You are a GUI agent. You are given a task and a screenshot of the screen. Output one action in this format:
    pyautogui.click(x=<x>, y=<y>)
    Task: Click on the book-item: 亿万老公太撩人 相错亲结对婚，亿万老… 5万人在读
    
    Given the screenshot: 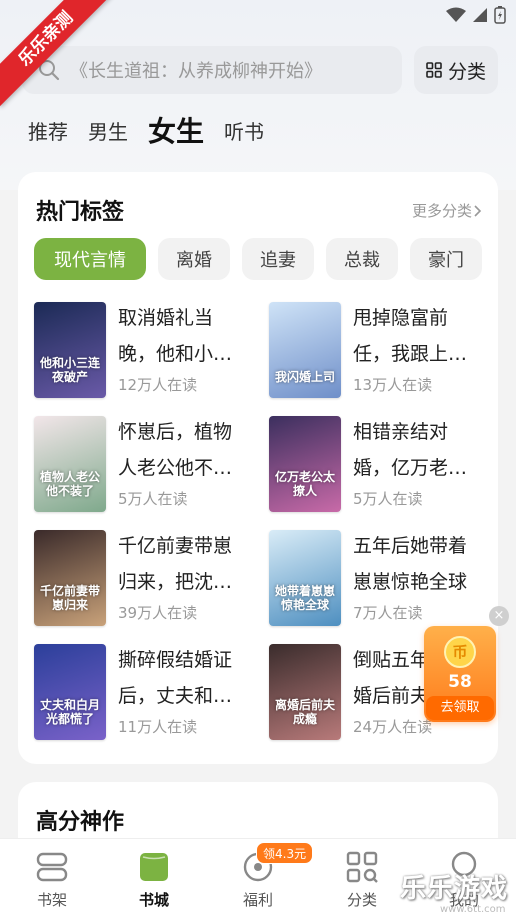 What is the action you would take?
    pyautogui.click(x=384, y=466)
    